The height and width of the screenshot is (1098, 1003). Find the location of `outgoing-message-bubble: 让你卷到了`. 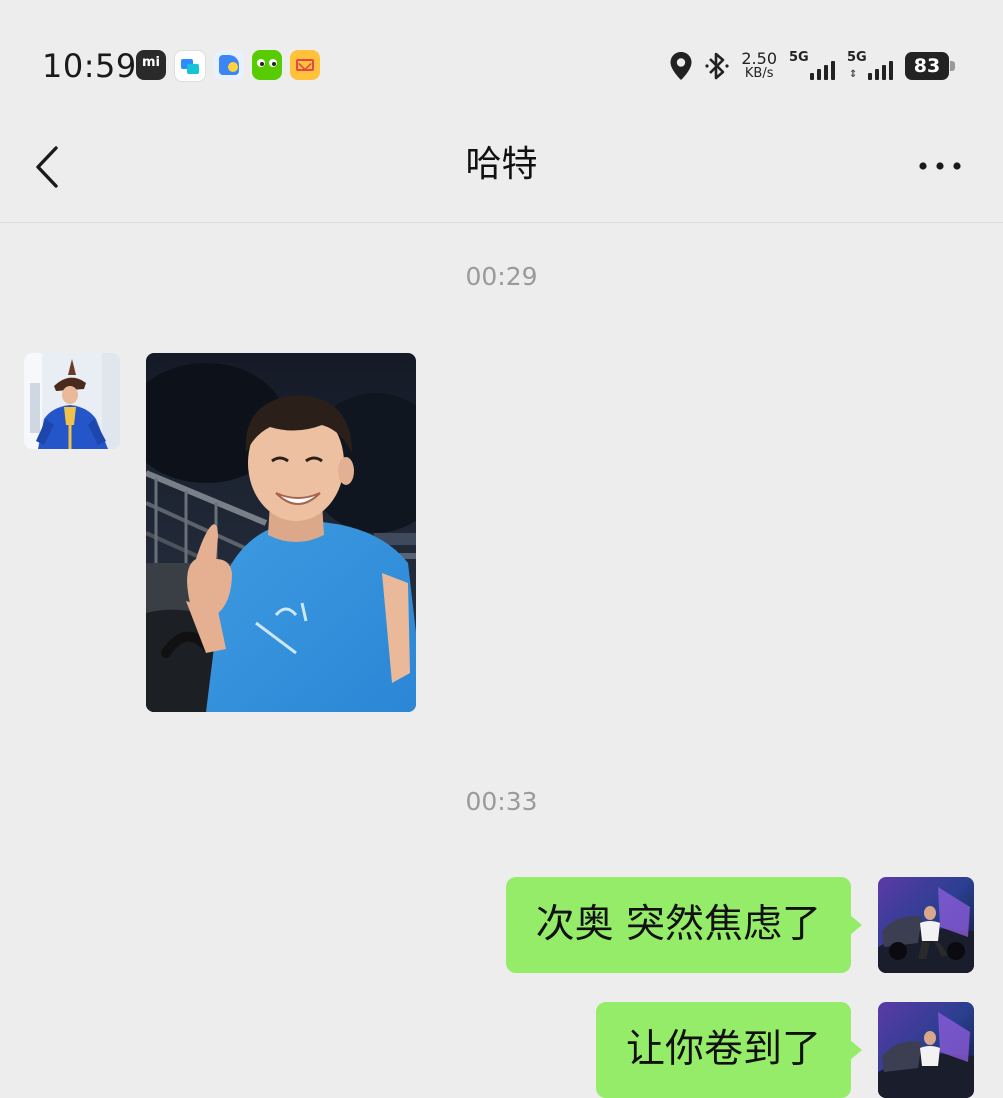

outgoing-message-bubble: 让你卷到了 is located at coordinates (729, 1050).